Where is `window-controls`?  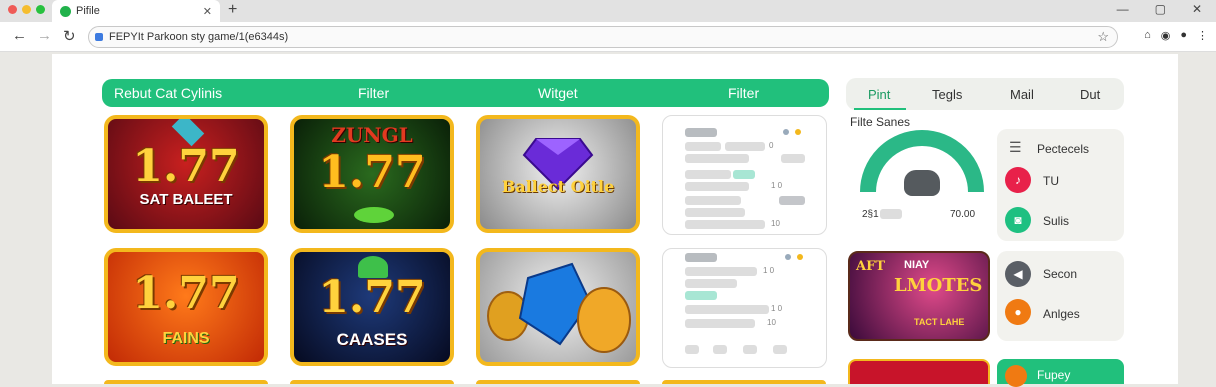 window-controls is located at coordinates (26, 9).